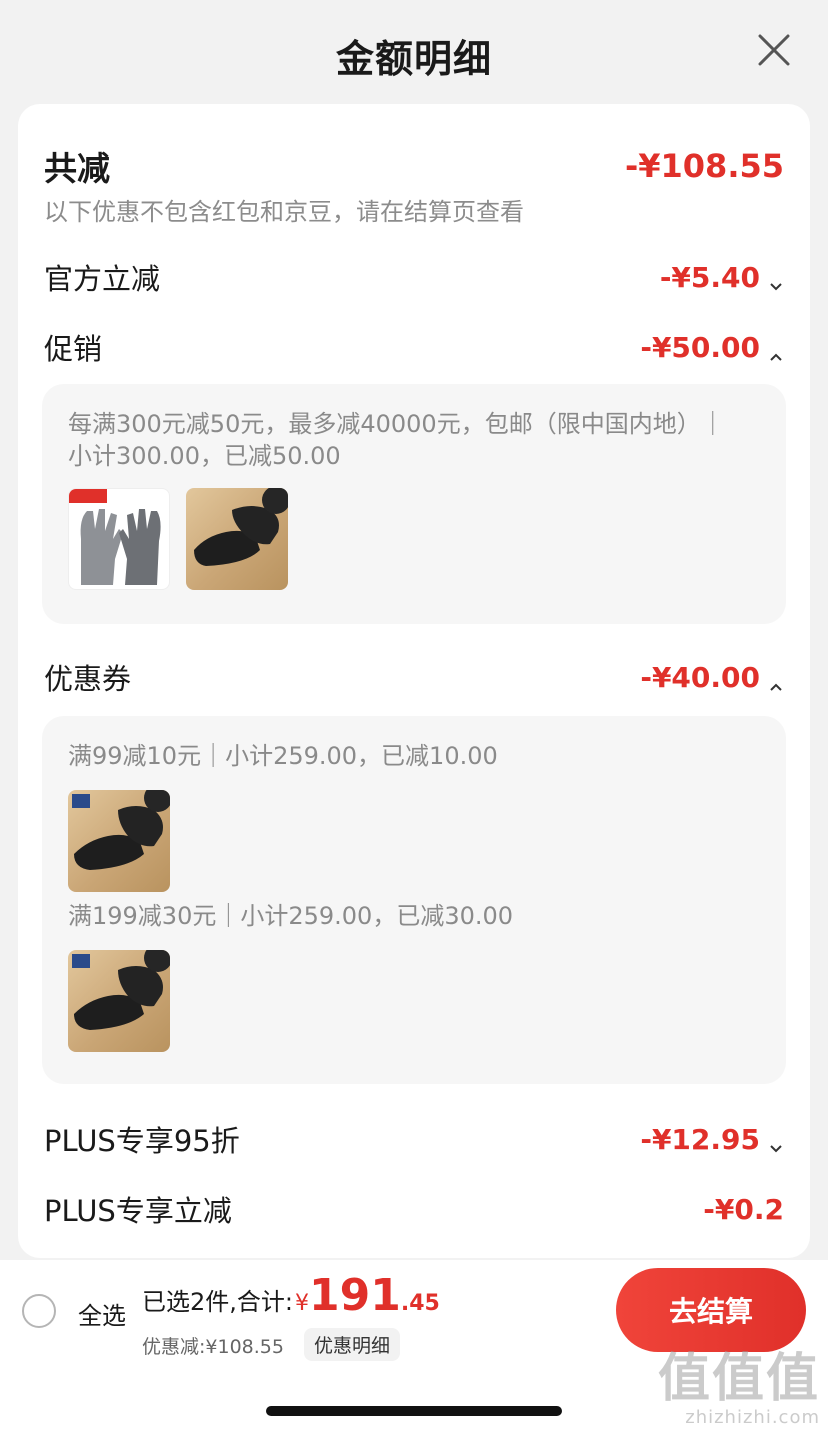 The height and width of the screenshot is (1434, 828). What do you see at coordinates (39, 1311) in the screenshot?
I see `select-all-checkbox` at bounding box center [39, 1311].